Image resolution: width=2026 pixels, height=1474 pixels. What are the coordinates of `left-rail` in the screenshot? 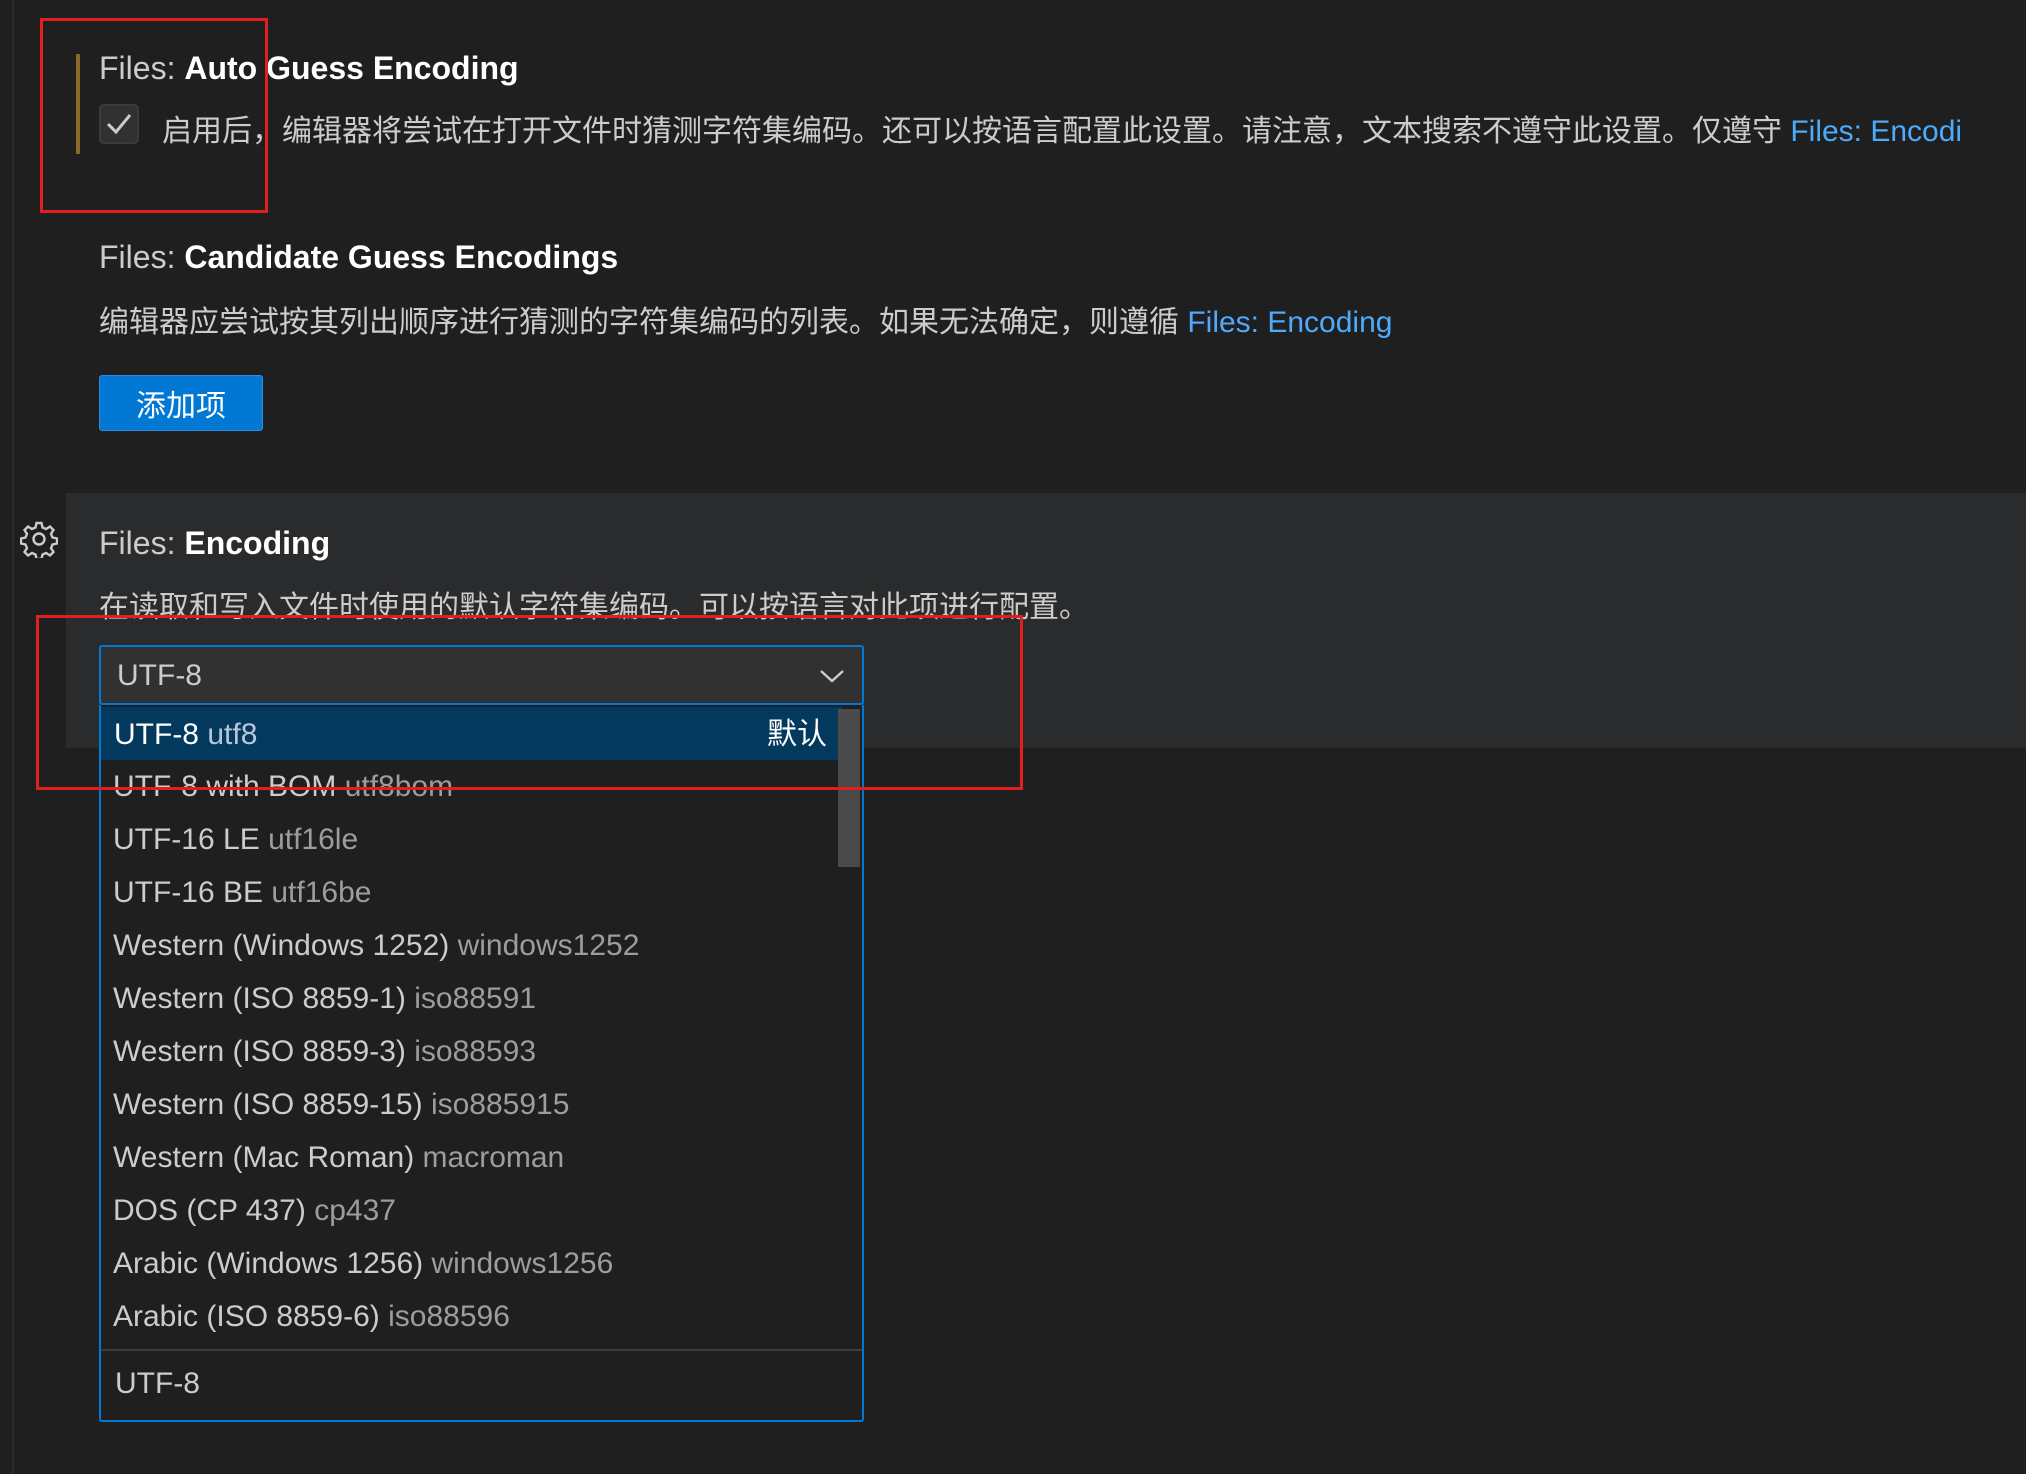 It's located at (7, 737).